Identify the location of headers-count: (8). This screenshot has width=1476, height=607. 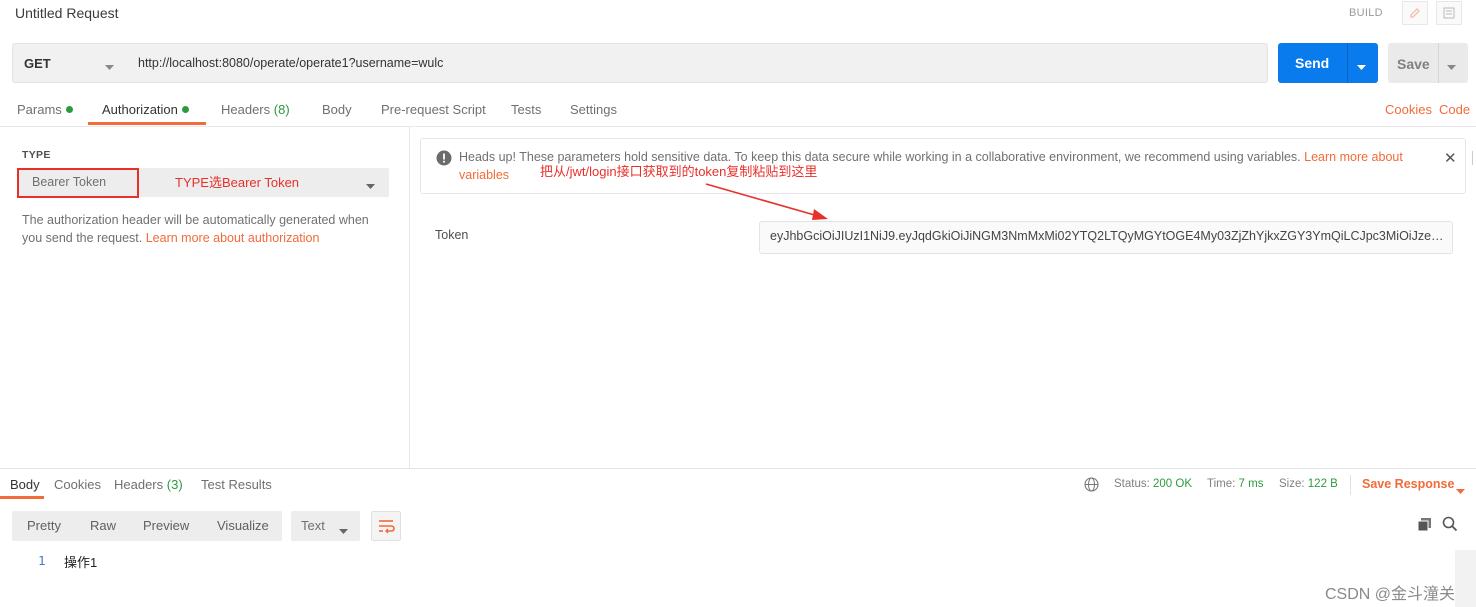
(281, 109).